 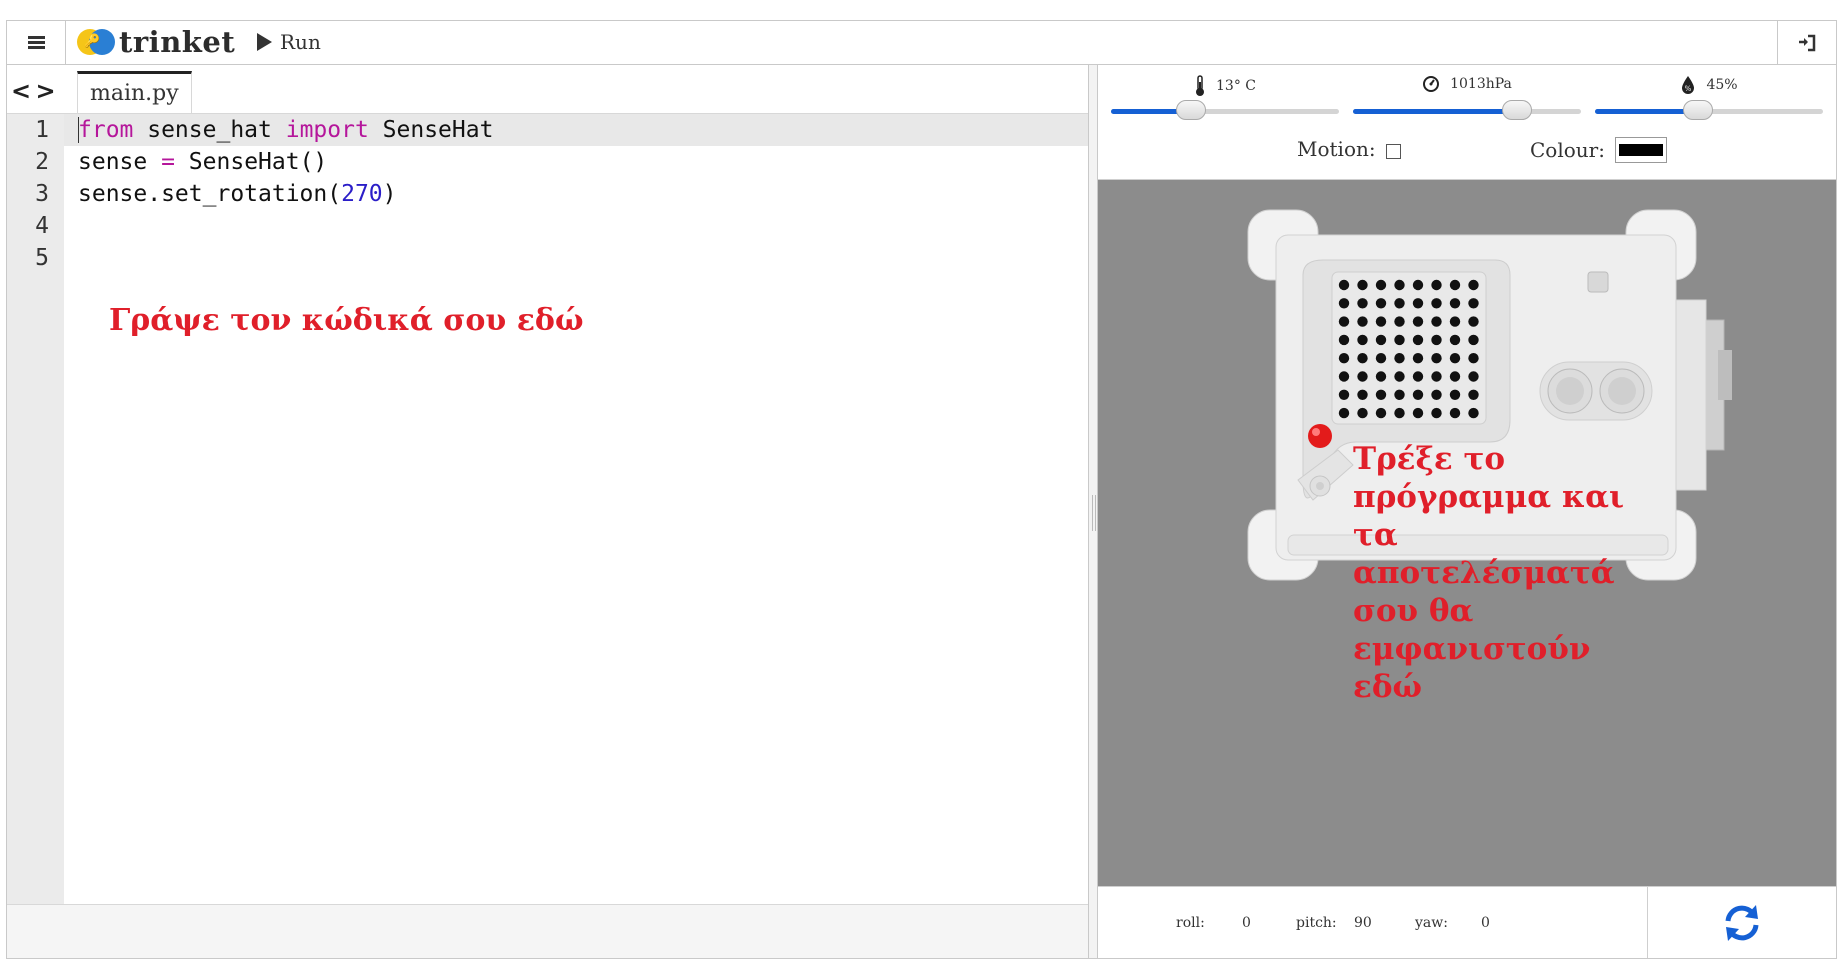 I want to click on line-number: 3, so click(x=42, y=194).